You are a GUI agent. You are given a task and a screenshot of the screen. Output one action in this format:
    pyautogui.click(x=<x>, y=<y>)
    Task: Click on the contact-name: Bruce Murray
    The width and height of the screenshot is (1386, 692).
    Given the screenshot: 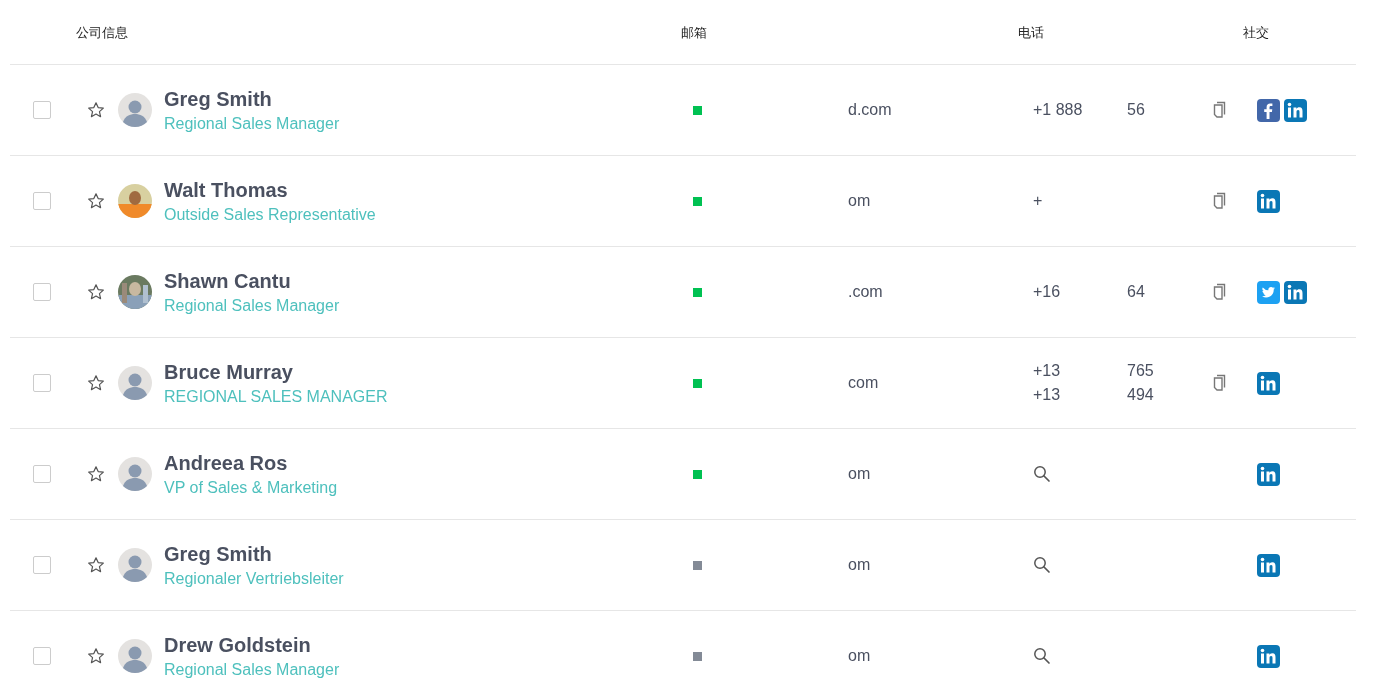 What is the action you would take?
    pyautogui.click(x=228, y=372)
    